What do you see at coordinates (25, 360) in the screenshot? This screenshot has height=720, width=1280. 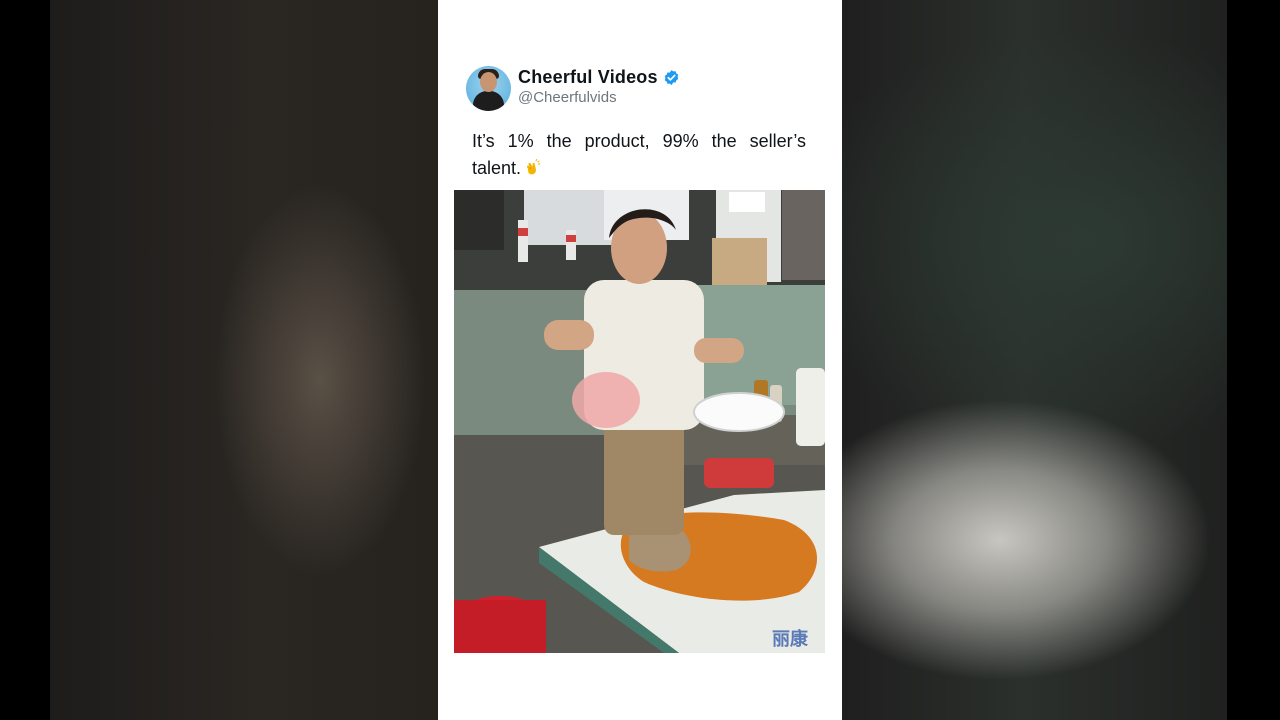 I see `letterbox-left` at bounding box center [25, 360].